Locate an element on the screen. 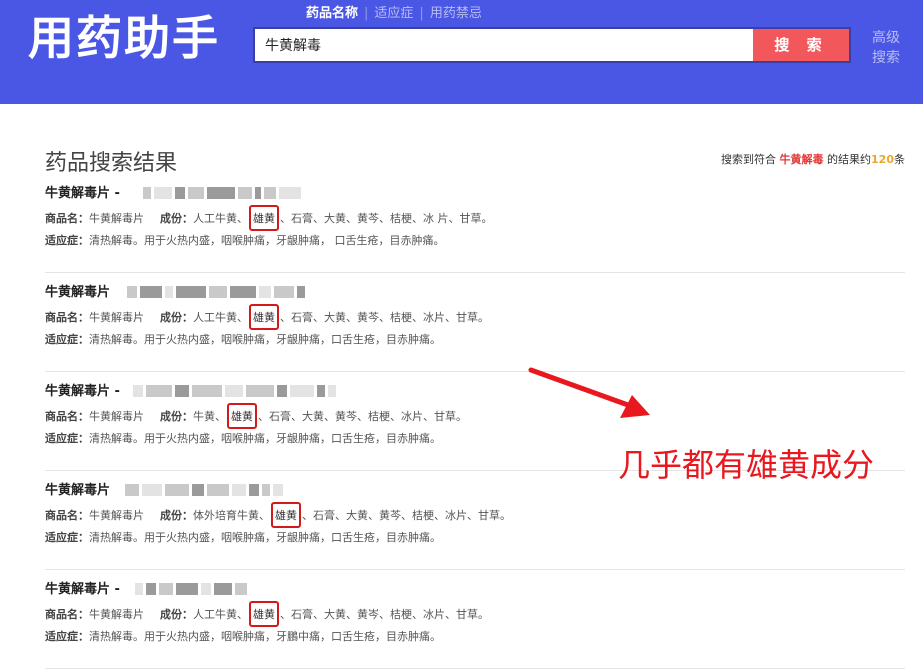 Image resolution: width=923 pixels, height=670 pixels. summary-mid: 的结果约 is located at coordinates (849, 159).